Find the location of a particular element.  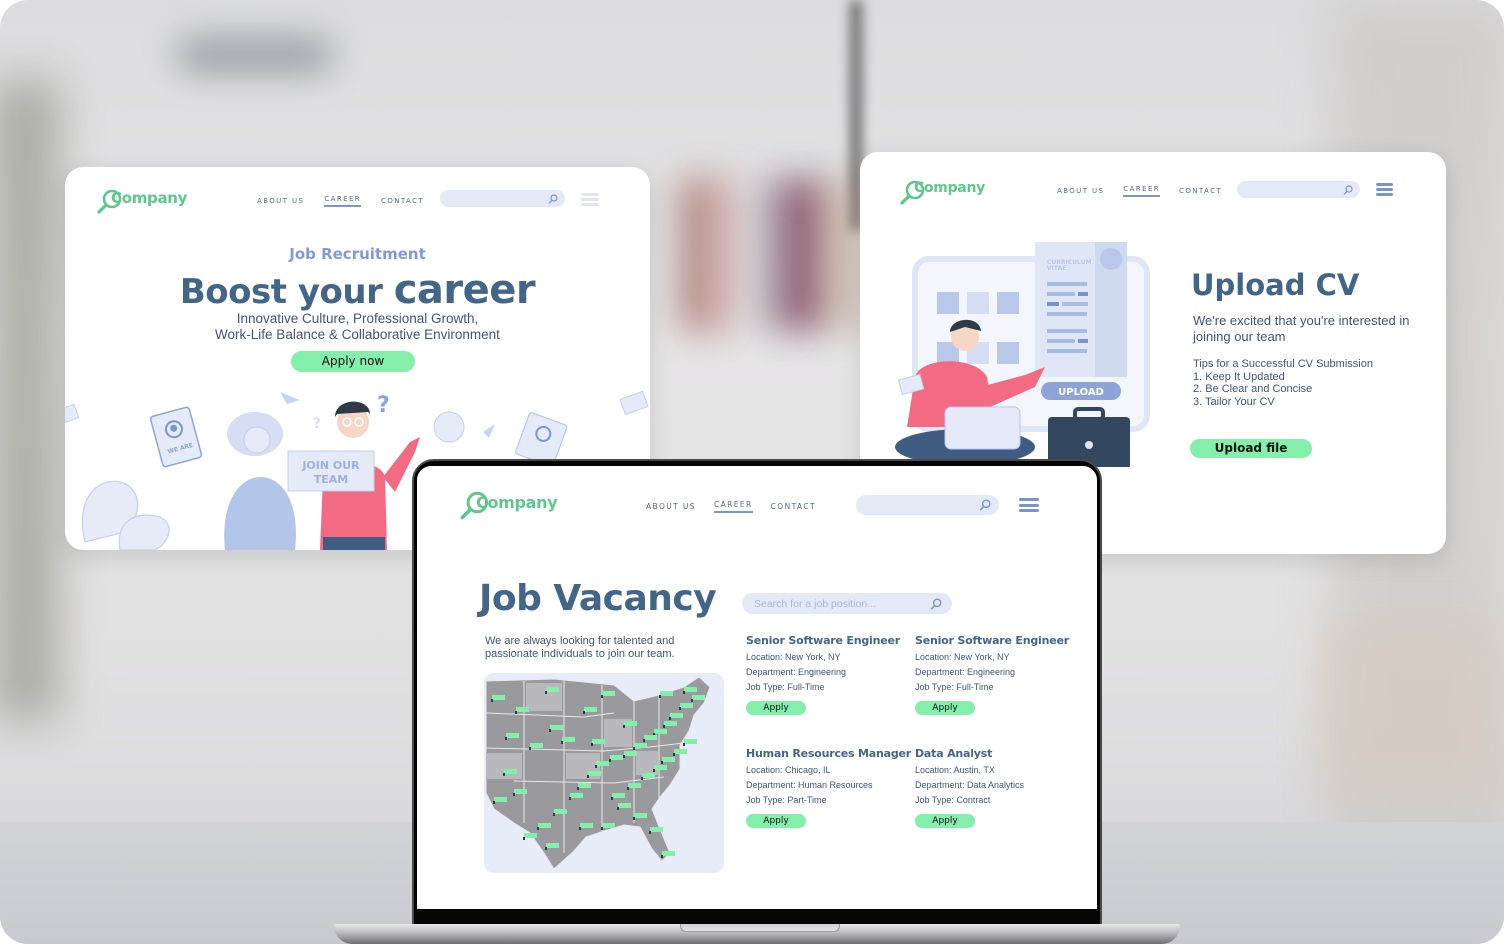

job-locations-map is located at coordinates (604, 773).